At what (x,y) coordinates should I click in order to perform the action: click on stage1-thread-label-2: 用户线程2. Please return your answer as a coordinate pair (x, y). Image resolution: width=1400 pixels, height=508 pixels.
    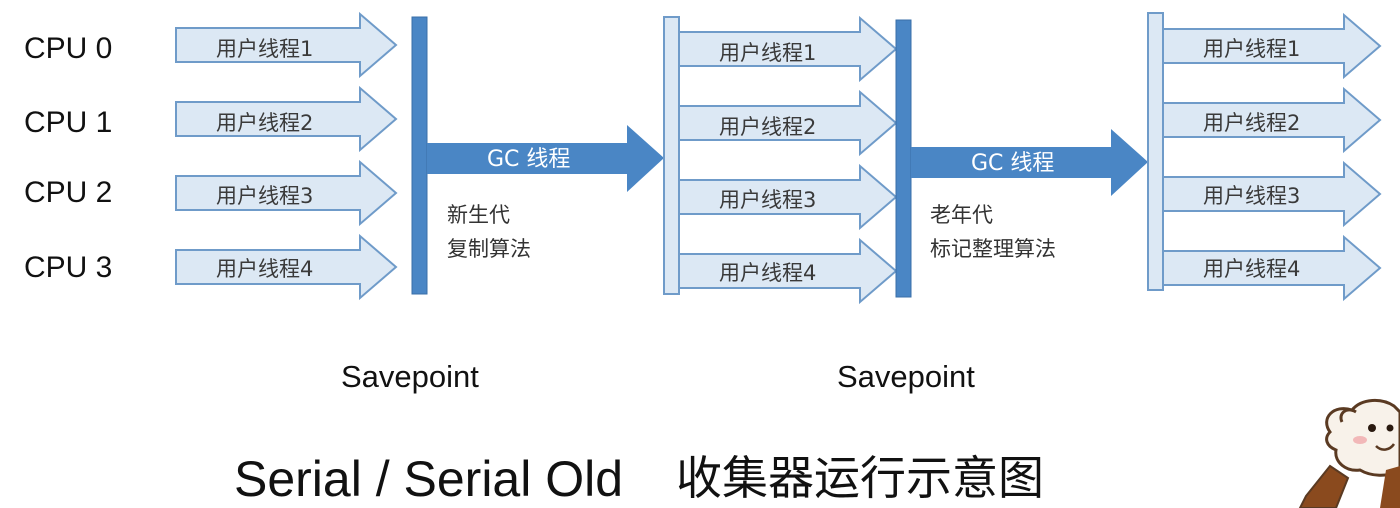
    Looking at the image, I should click on (264, 123).